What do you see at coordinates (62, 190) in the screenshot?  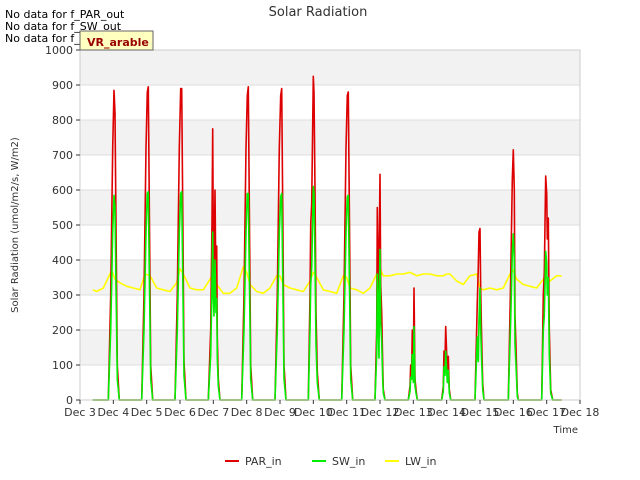 I see `y-tick-label: 600` at bounding box center [62, 190].